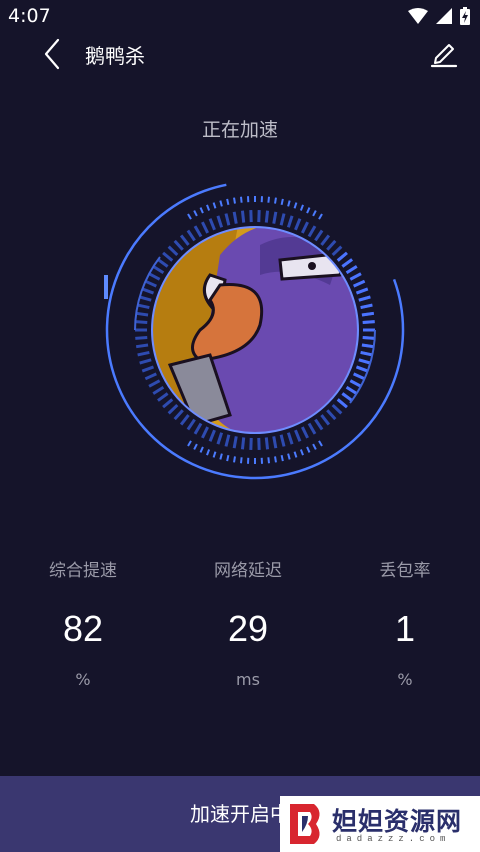  Describe the element at coordinates (439, 16) in the screenshot. I see `status-icons` at that location.